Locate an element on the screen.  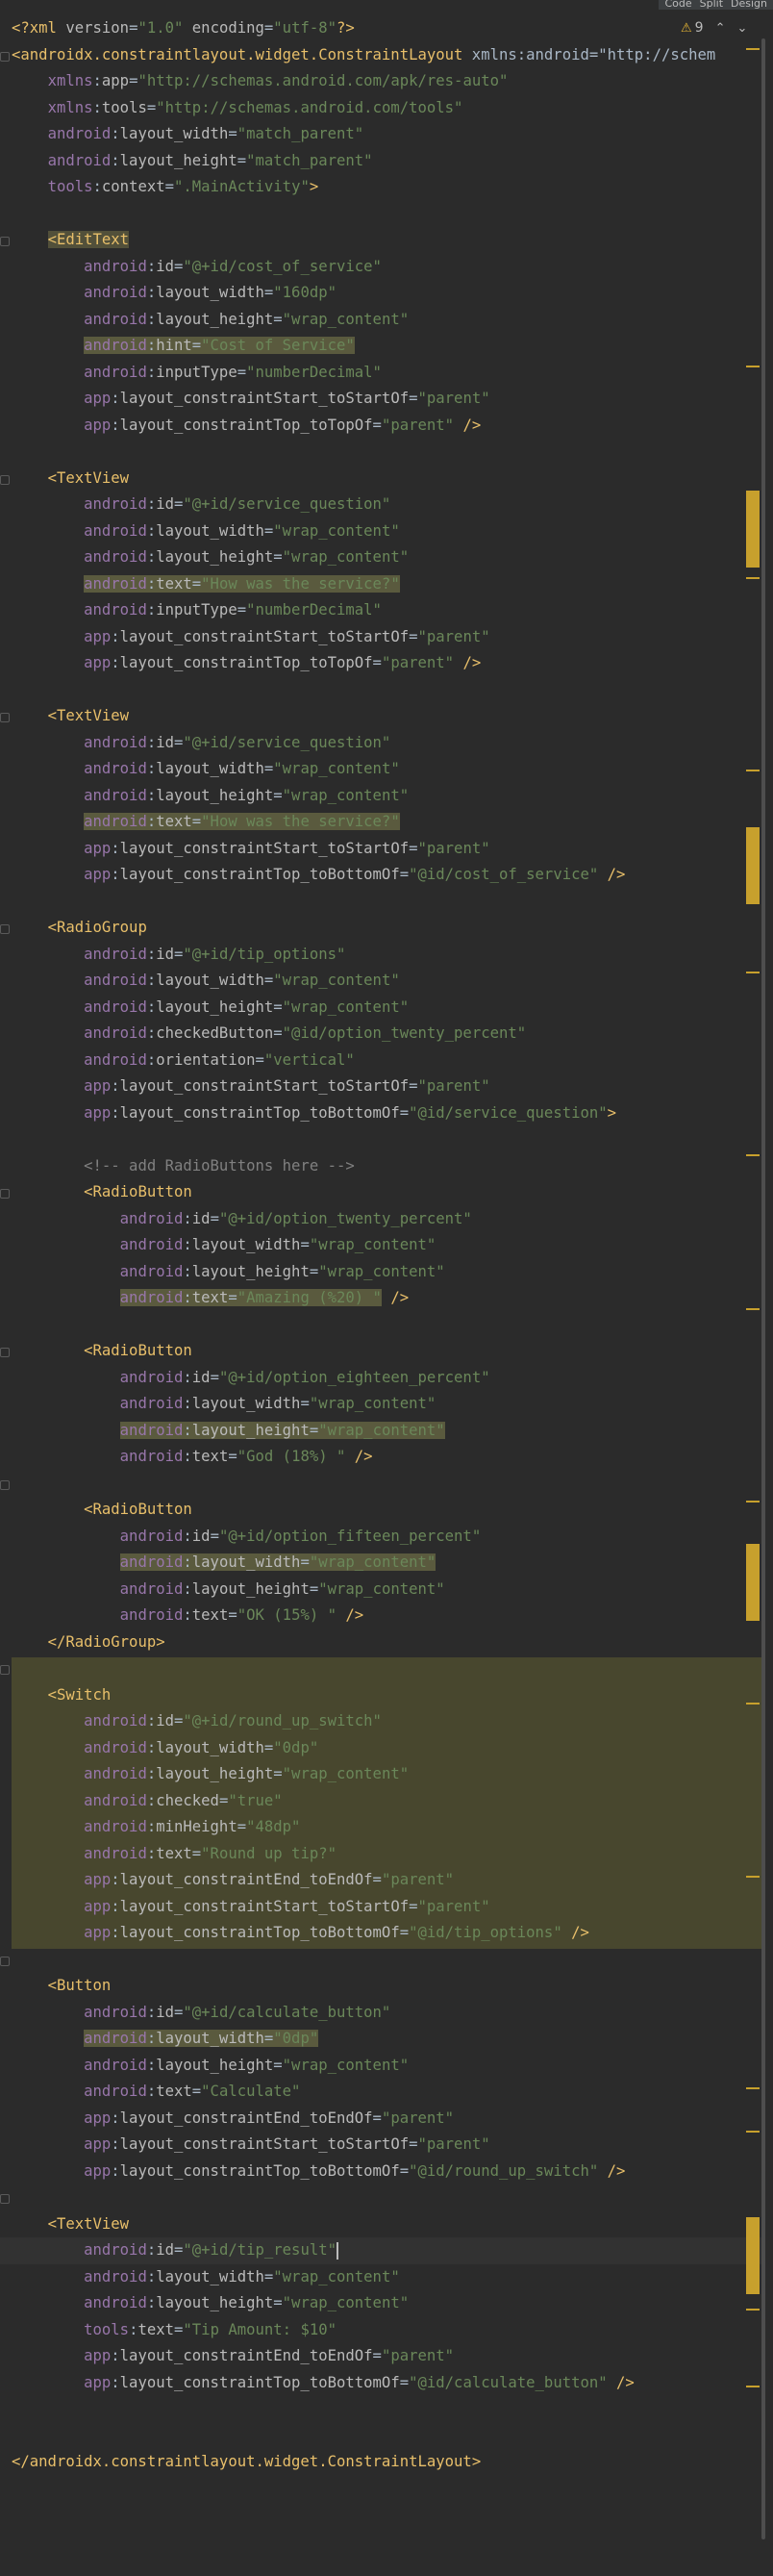
error-stripe is located at coordinates (755, 1303).